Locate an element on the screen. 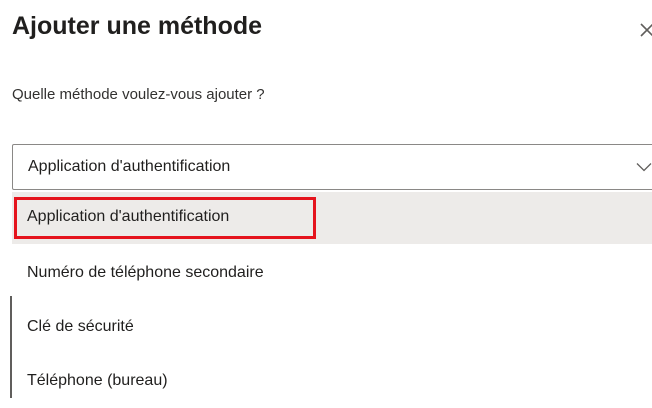 The image size is (652, 408). option-office-phone: Téléphone (bureau) is located at coordinates (332, 382).